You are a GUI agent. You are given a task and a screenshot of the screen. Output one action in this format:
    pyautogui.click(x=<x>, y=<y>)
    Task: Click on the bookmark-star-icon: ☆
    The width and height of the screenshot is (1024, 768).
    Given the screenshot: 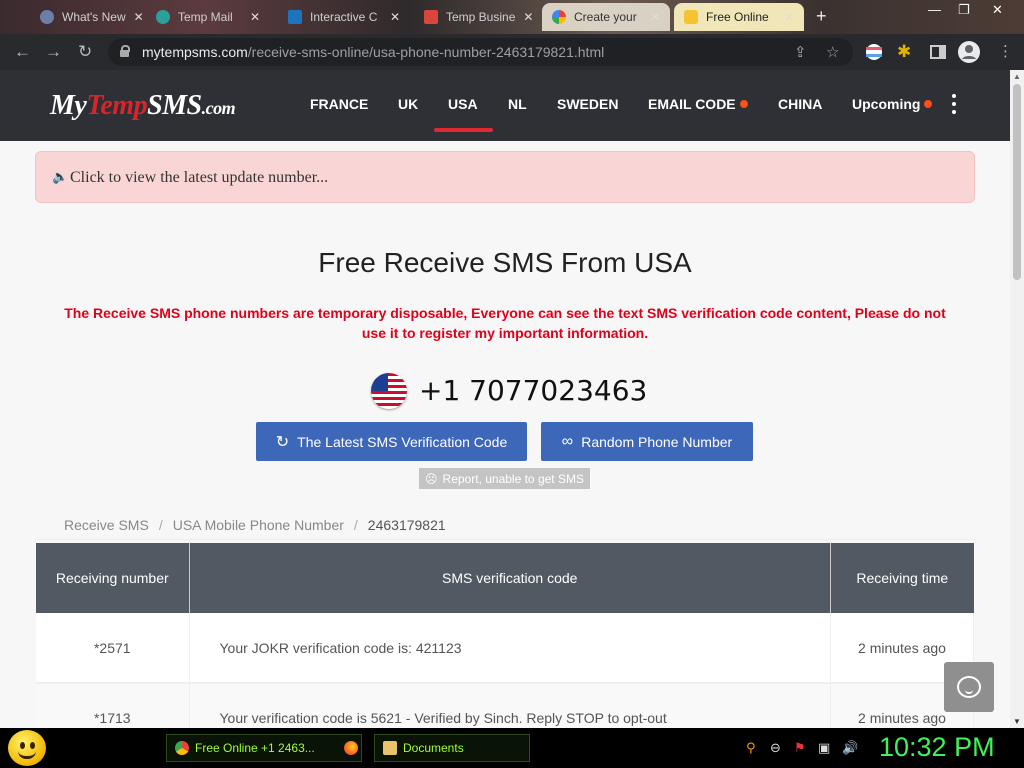 What is the action you would take?
    pyautogui.click(x=832, y=52)
    